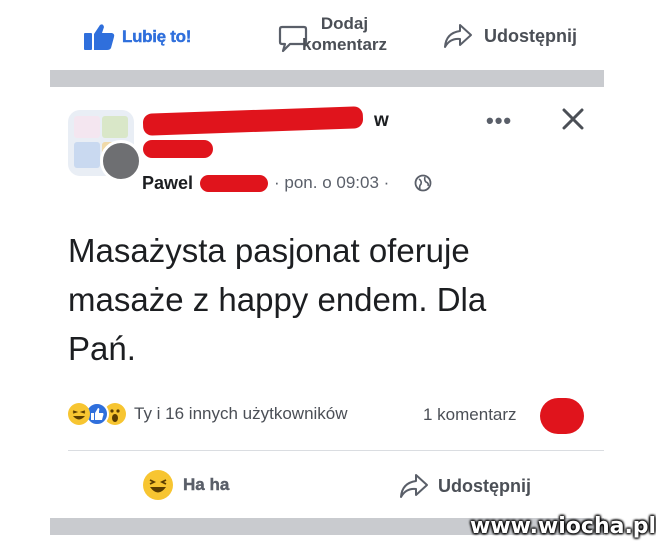  I want to click on share-button-bottom: Udostępnij, so click(464, 486).